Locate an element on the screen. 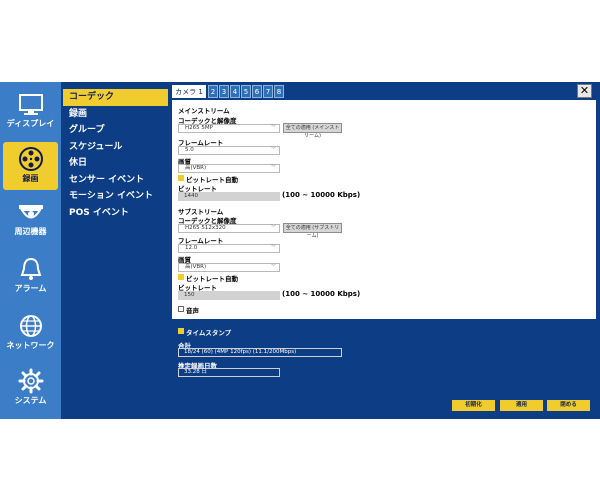 This screenshot has width=600, height=500. substream-codec-select: H265 512x320 ﹀ is located at coordinates (229, 228).